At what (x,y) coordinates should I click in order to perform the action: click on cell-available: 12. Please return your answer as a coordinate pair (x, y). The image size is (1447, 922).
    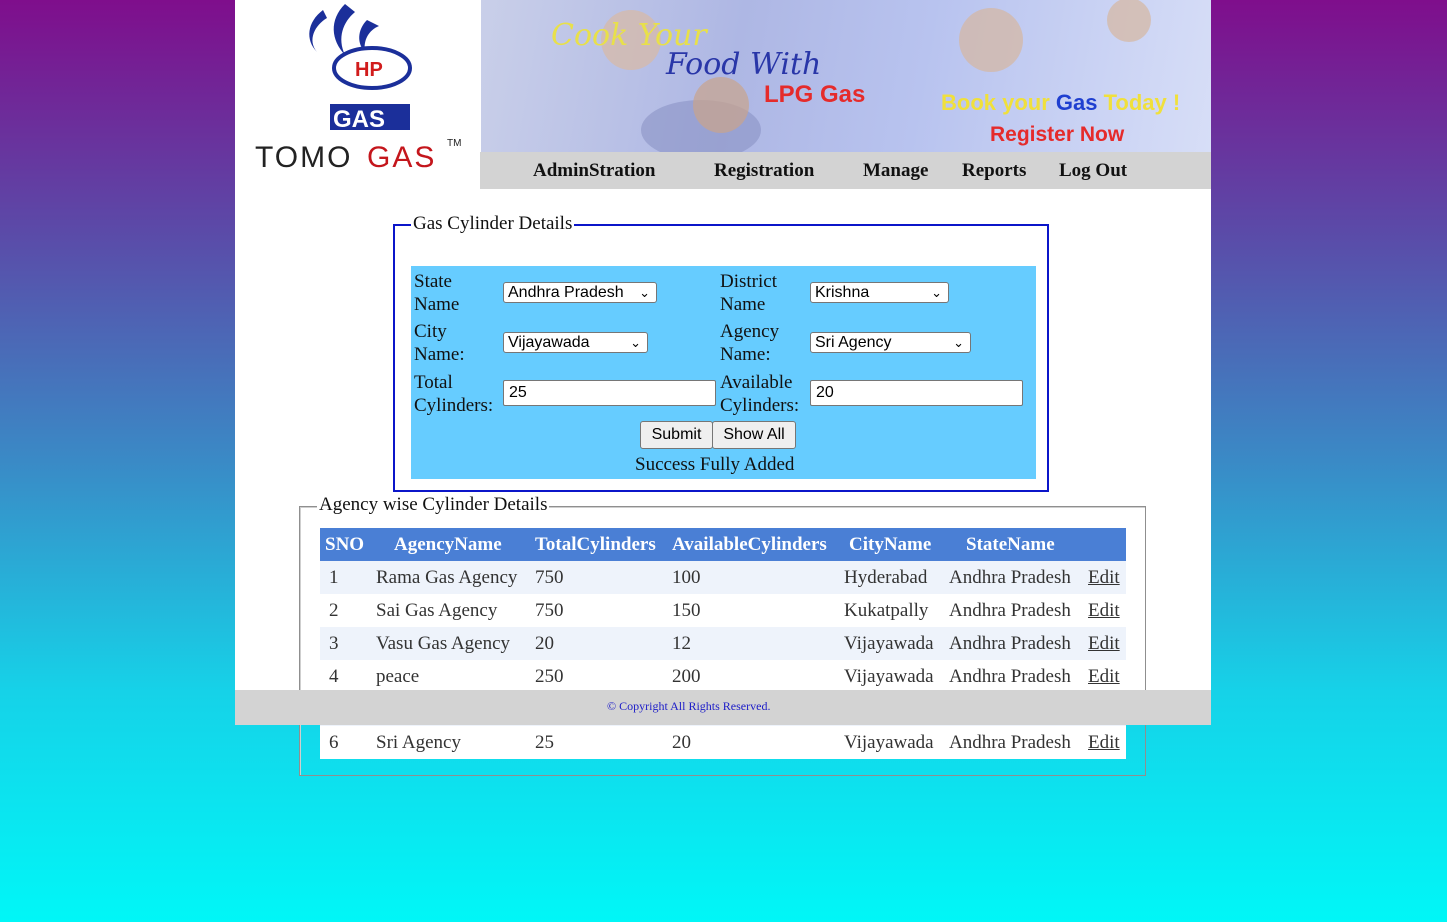
    Looking at the image, I should click on (681, 643).